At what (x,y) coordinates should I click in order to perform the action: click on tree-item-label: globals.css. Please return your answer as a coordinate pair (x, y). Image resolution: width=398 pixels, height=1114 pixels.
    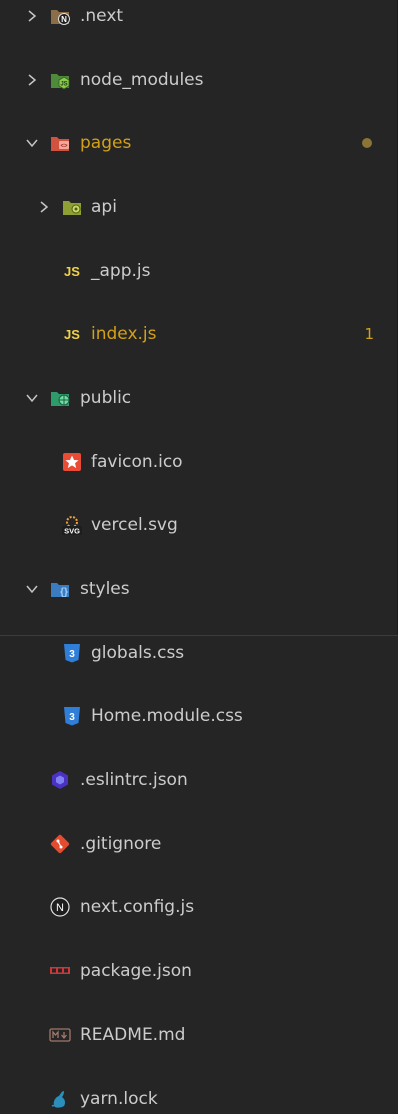
    Looking at the image, I should click on (138, 652).